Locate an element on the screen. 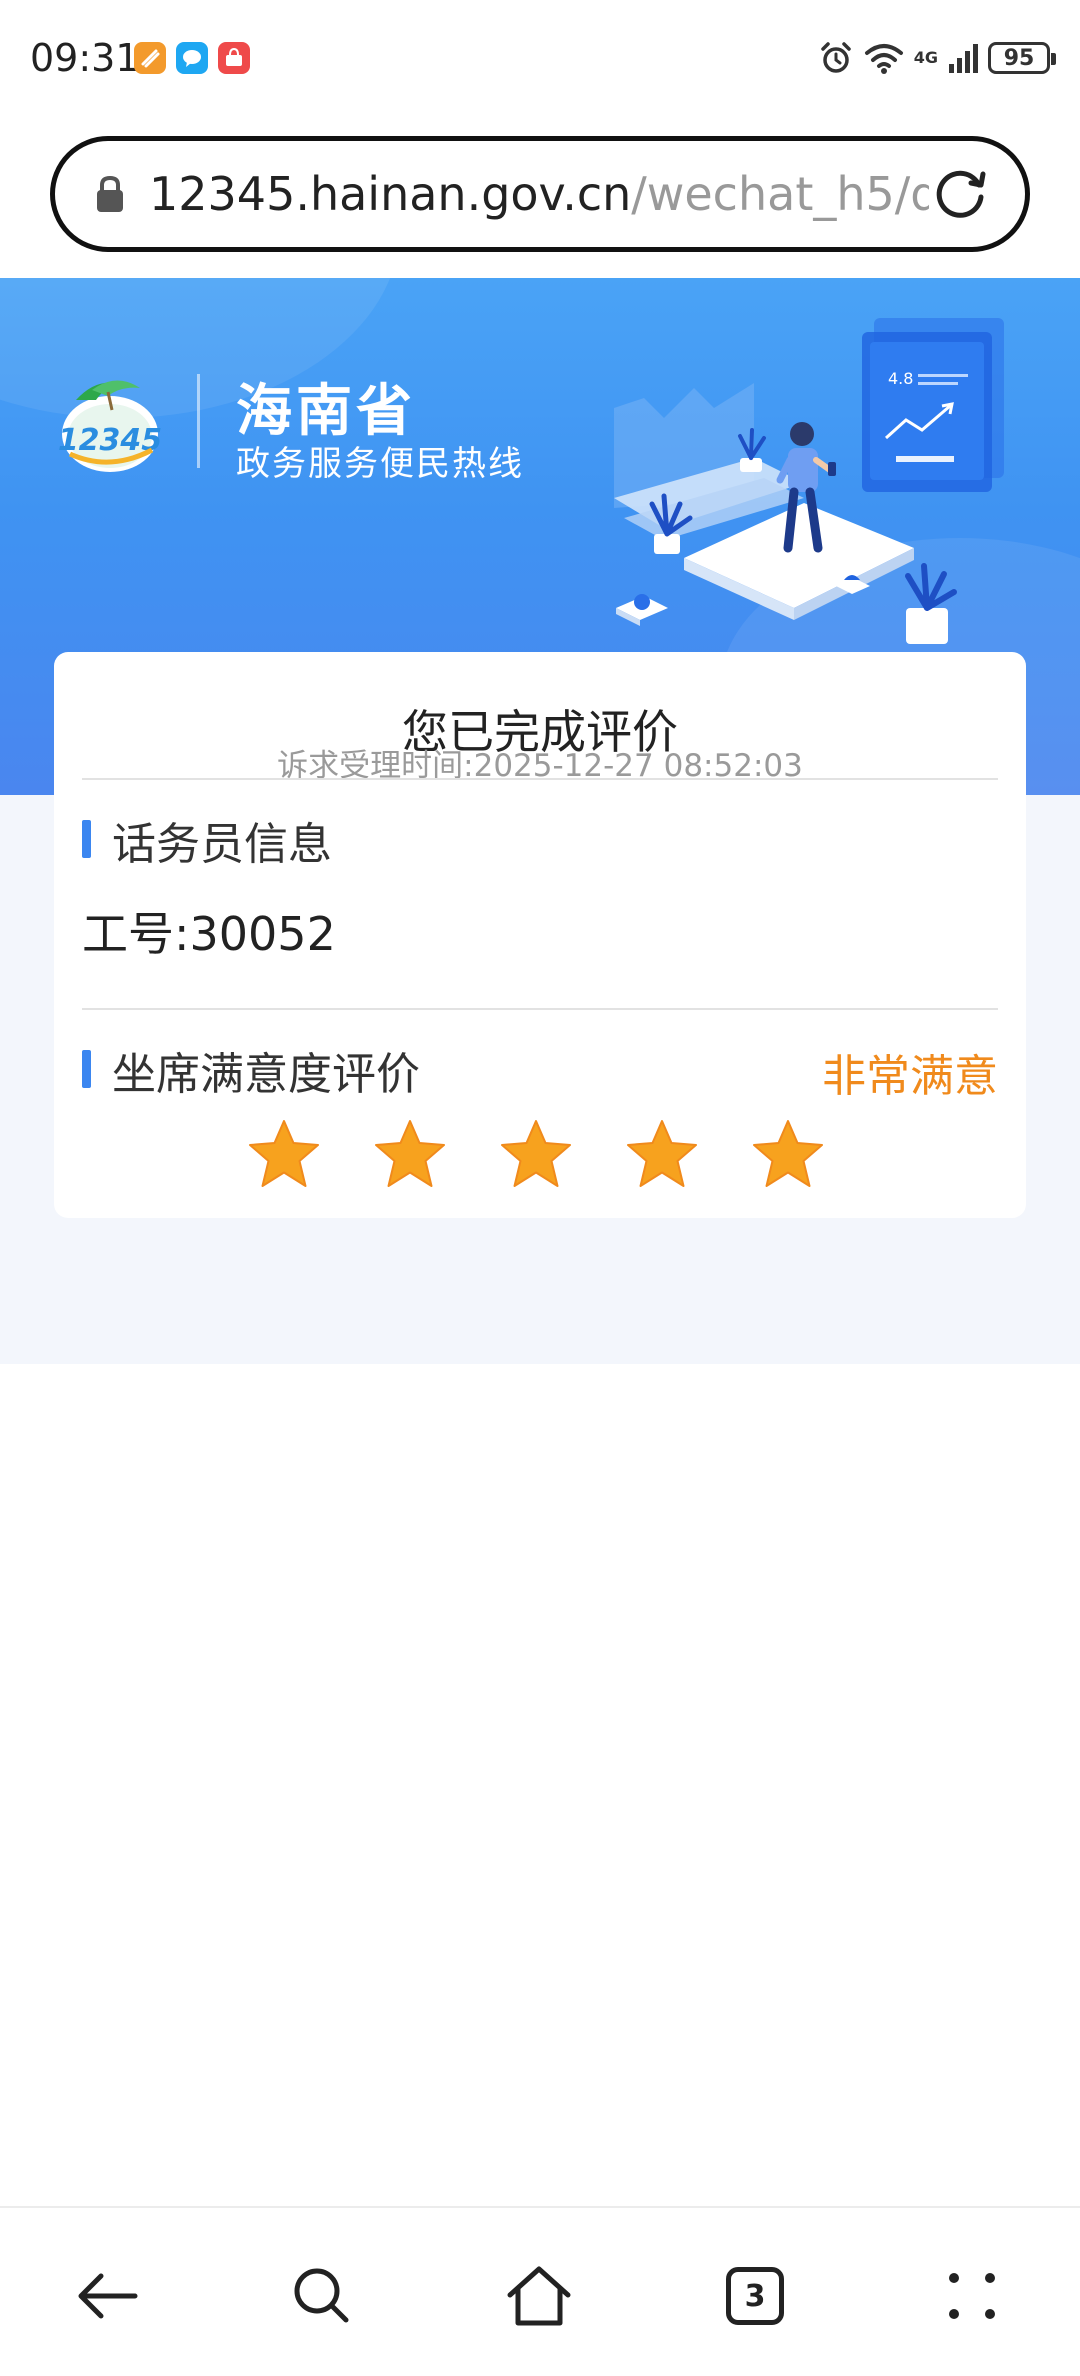 Image resolution: width=1080 pixels, height=2376 pixels. illustration-value: 4.8 is located at coordinates (900, 378).